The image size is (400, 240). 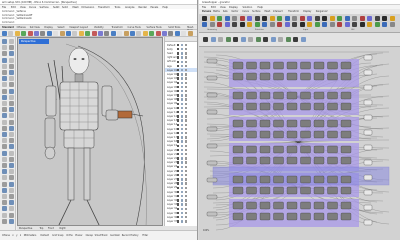 I want to click on layer-row: Layer 37, so click(x=181, y=221).